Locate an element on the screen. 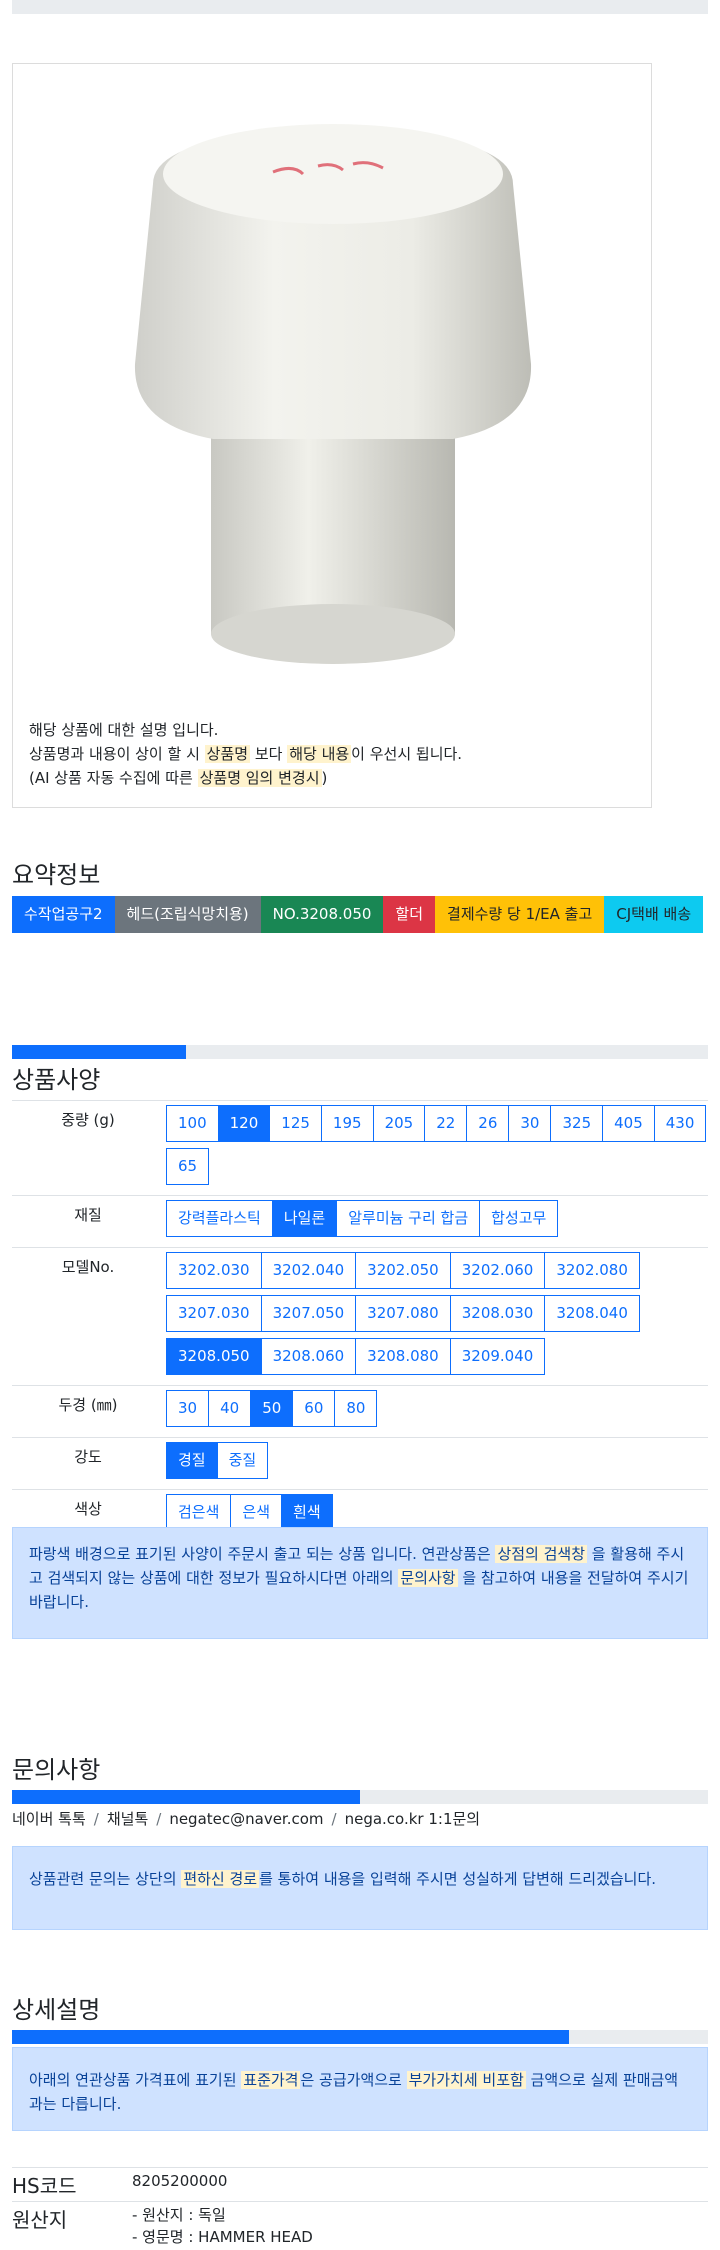  option-group: 경질중질 is located at coordinates (437, 1463).